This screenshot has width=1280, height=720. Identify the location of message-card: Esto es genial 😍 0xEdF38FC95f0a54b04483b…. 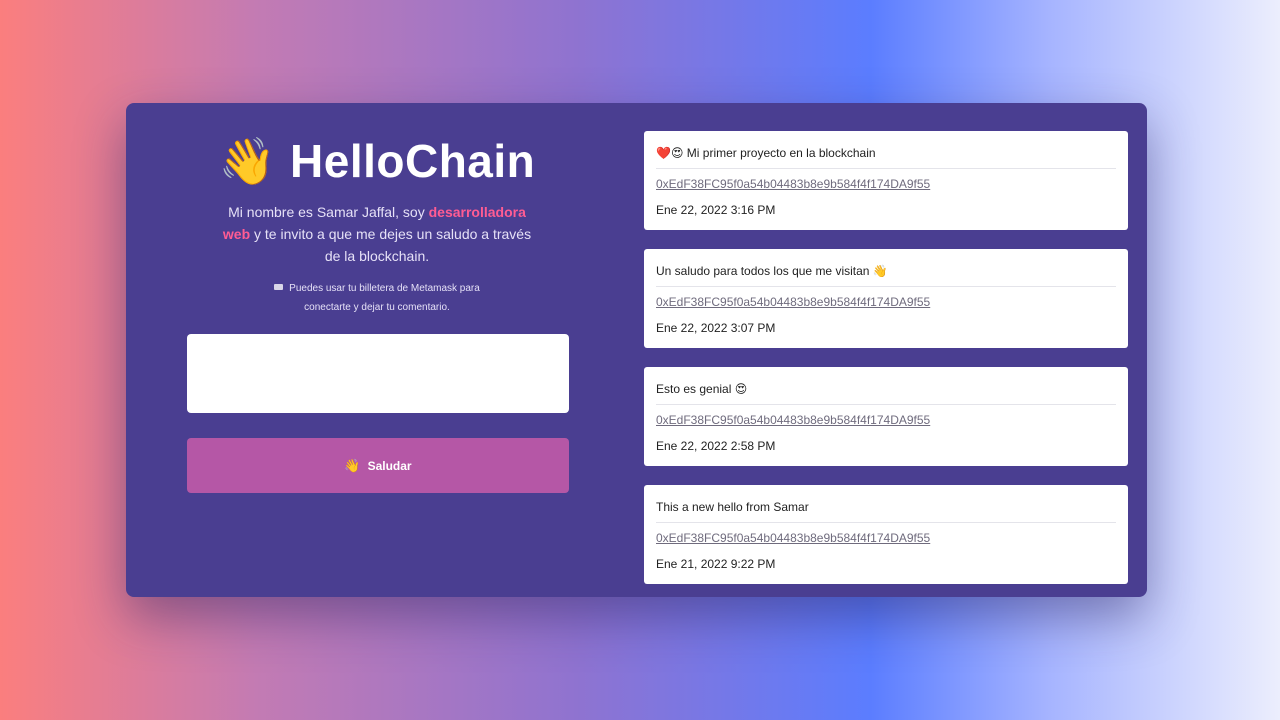
(886, 416).